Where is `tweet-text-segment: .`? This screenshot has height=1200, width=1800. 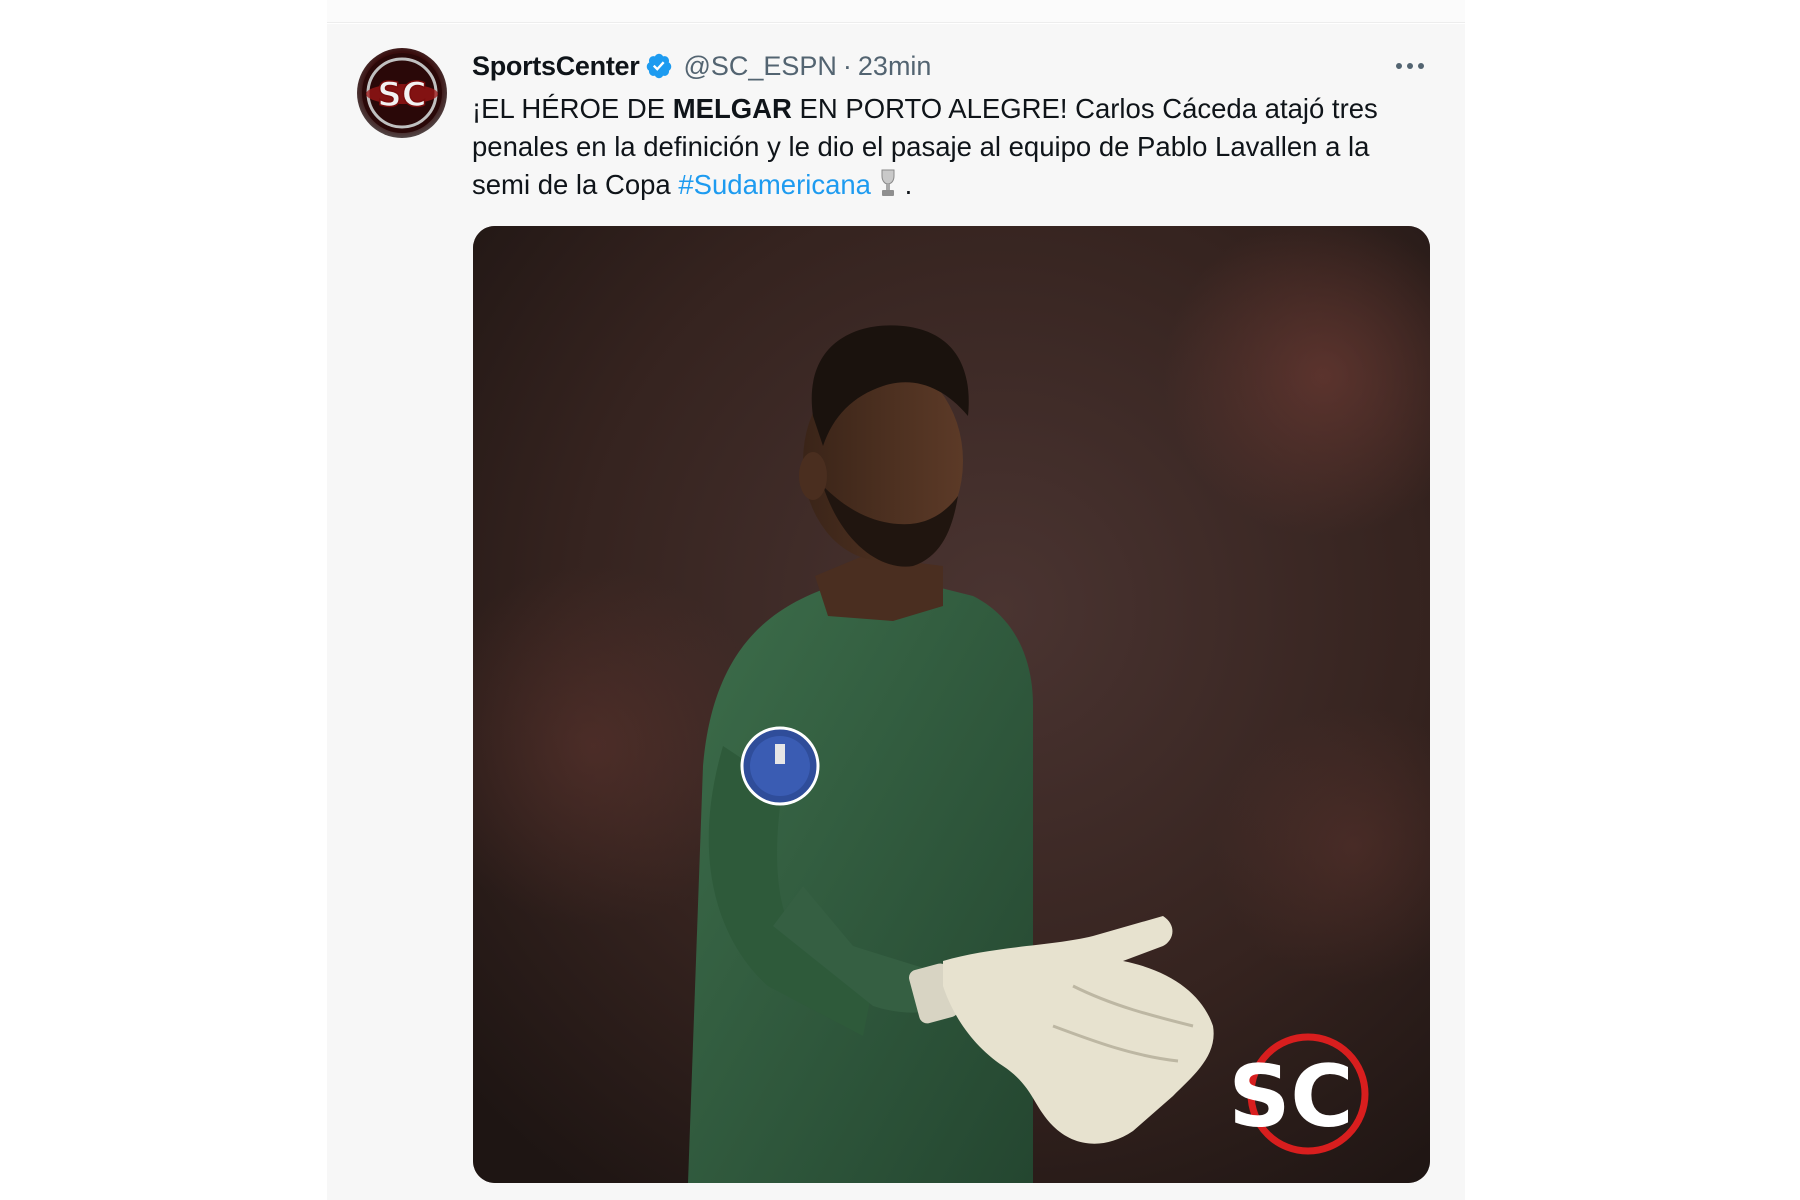
tweet-text-segment: . is located at coordinates (904, 184).